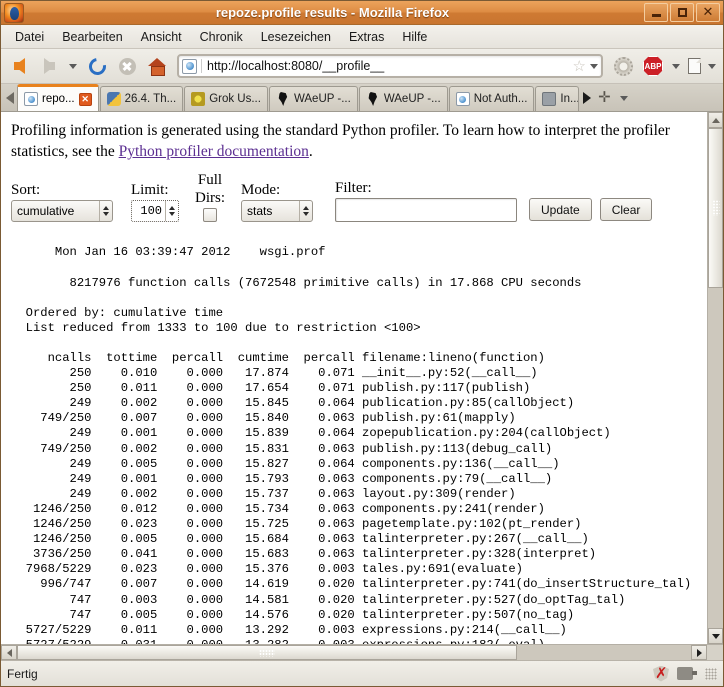 The image size is (724, 687). I want to click on url-bar: http://localhost:8080/__profile__ ☆, so click(390, 66).